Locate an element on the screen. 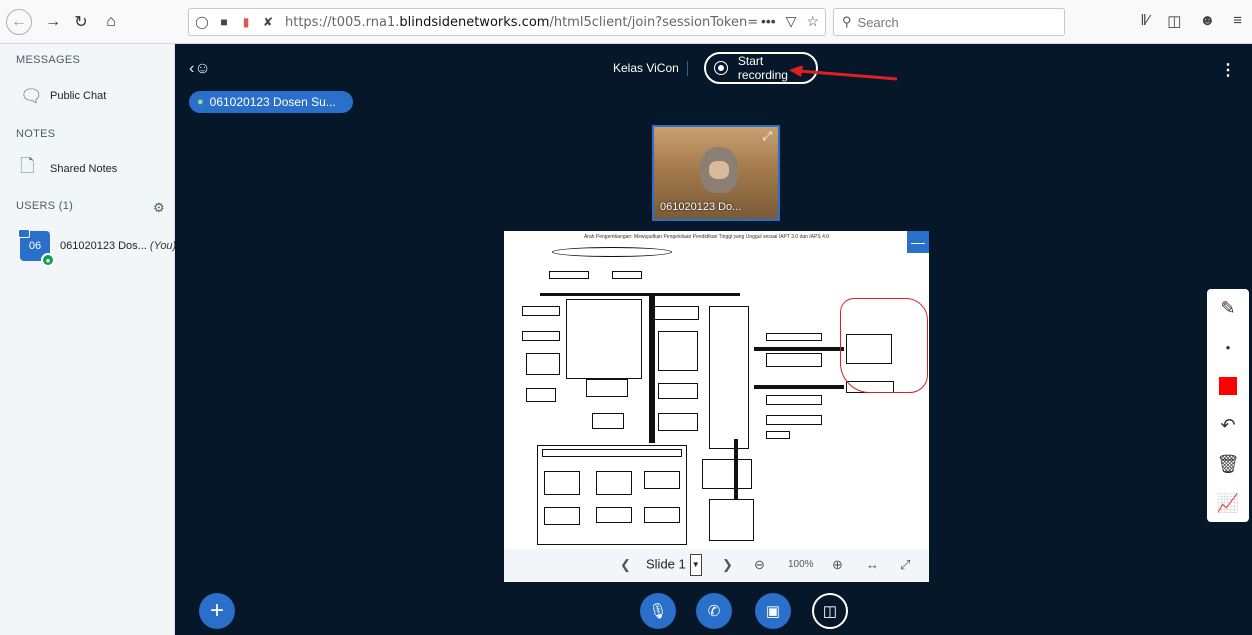  chat-icon: 🗨 is located at coordinates (31, 95).